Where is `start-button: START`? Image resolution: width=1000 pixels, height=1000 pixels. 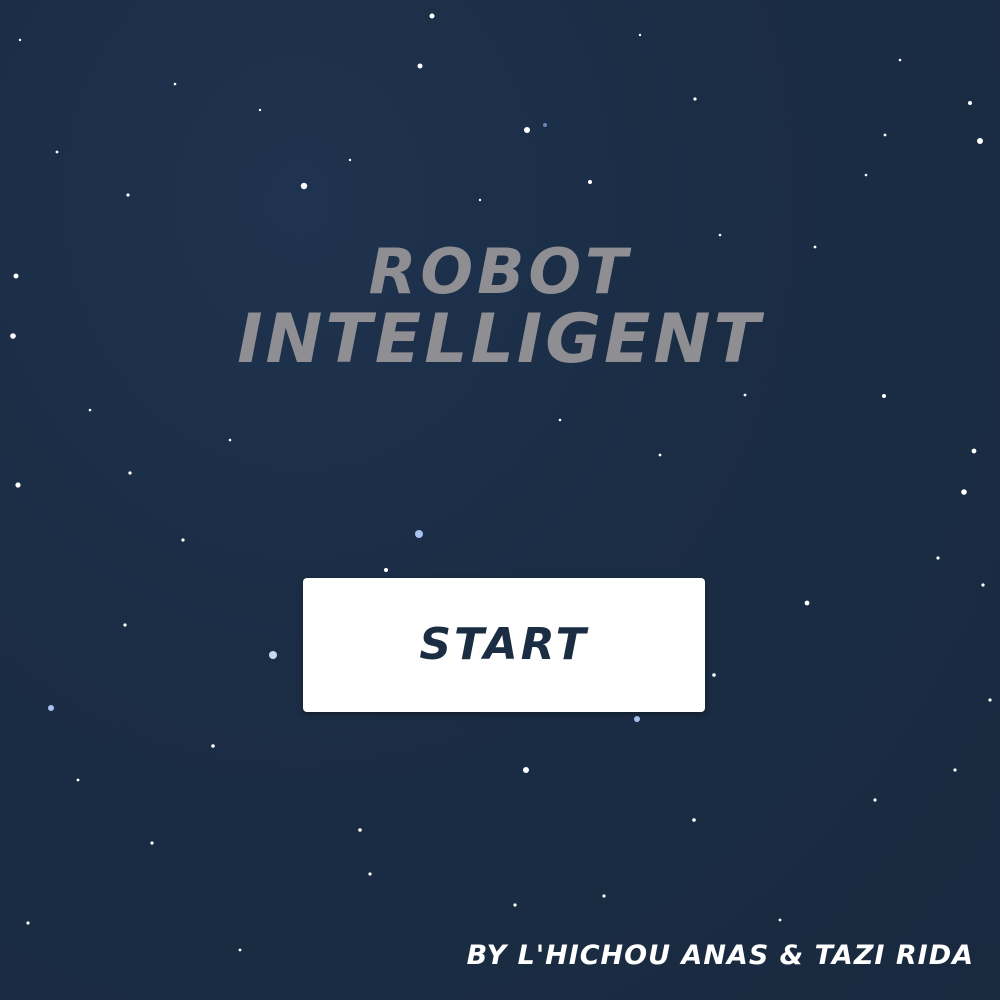
start-button: START is located at coordinates (504, 645).